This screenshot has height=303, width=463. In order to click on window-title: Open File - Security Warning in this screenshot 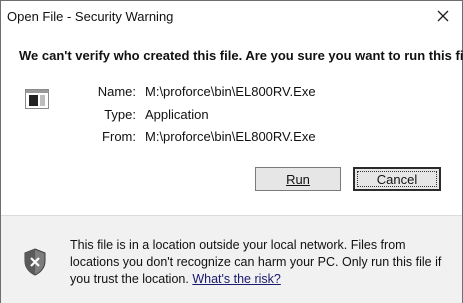, I will do `click(90, 16)`.